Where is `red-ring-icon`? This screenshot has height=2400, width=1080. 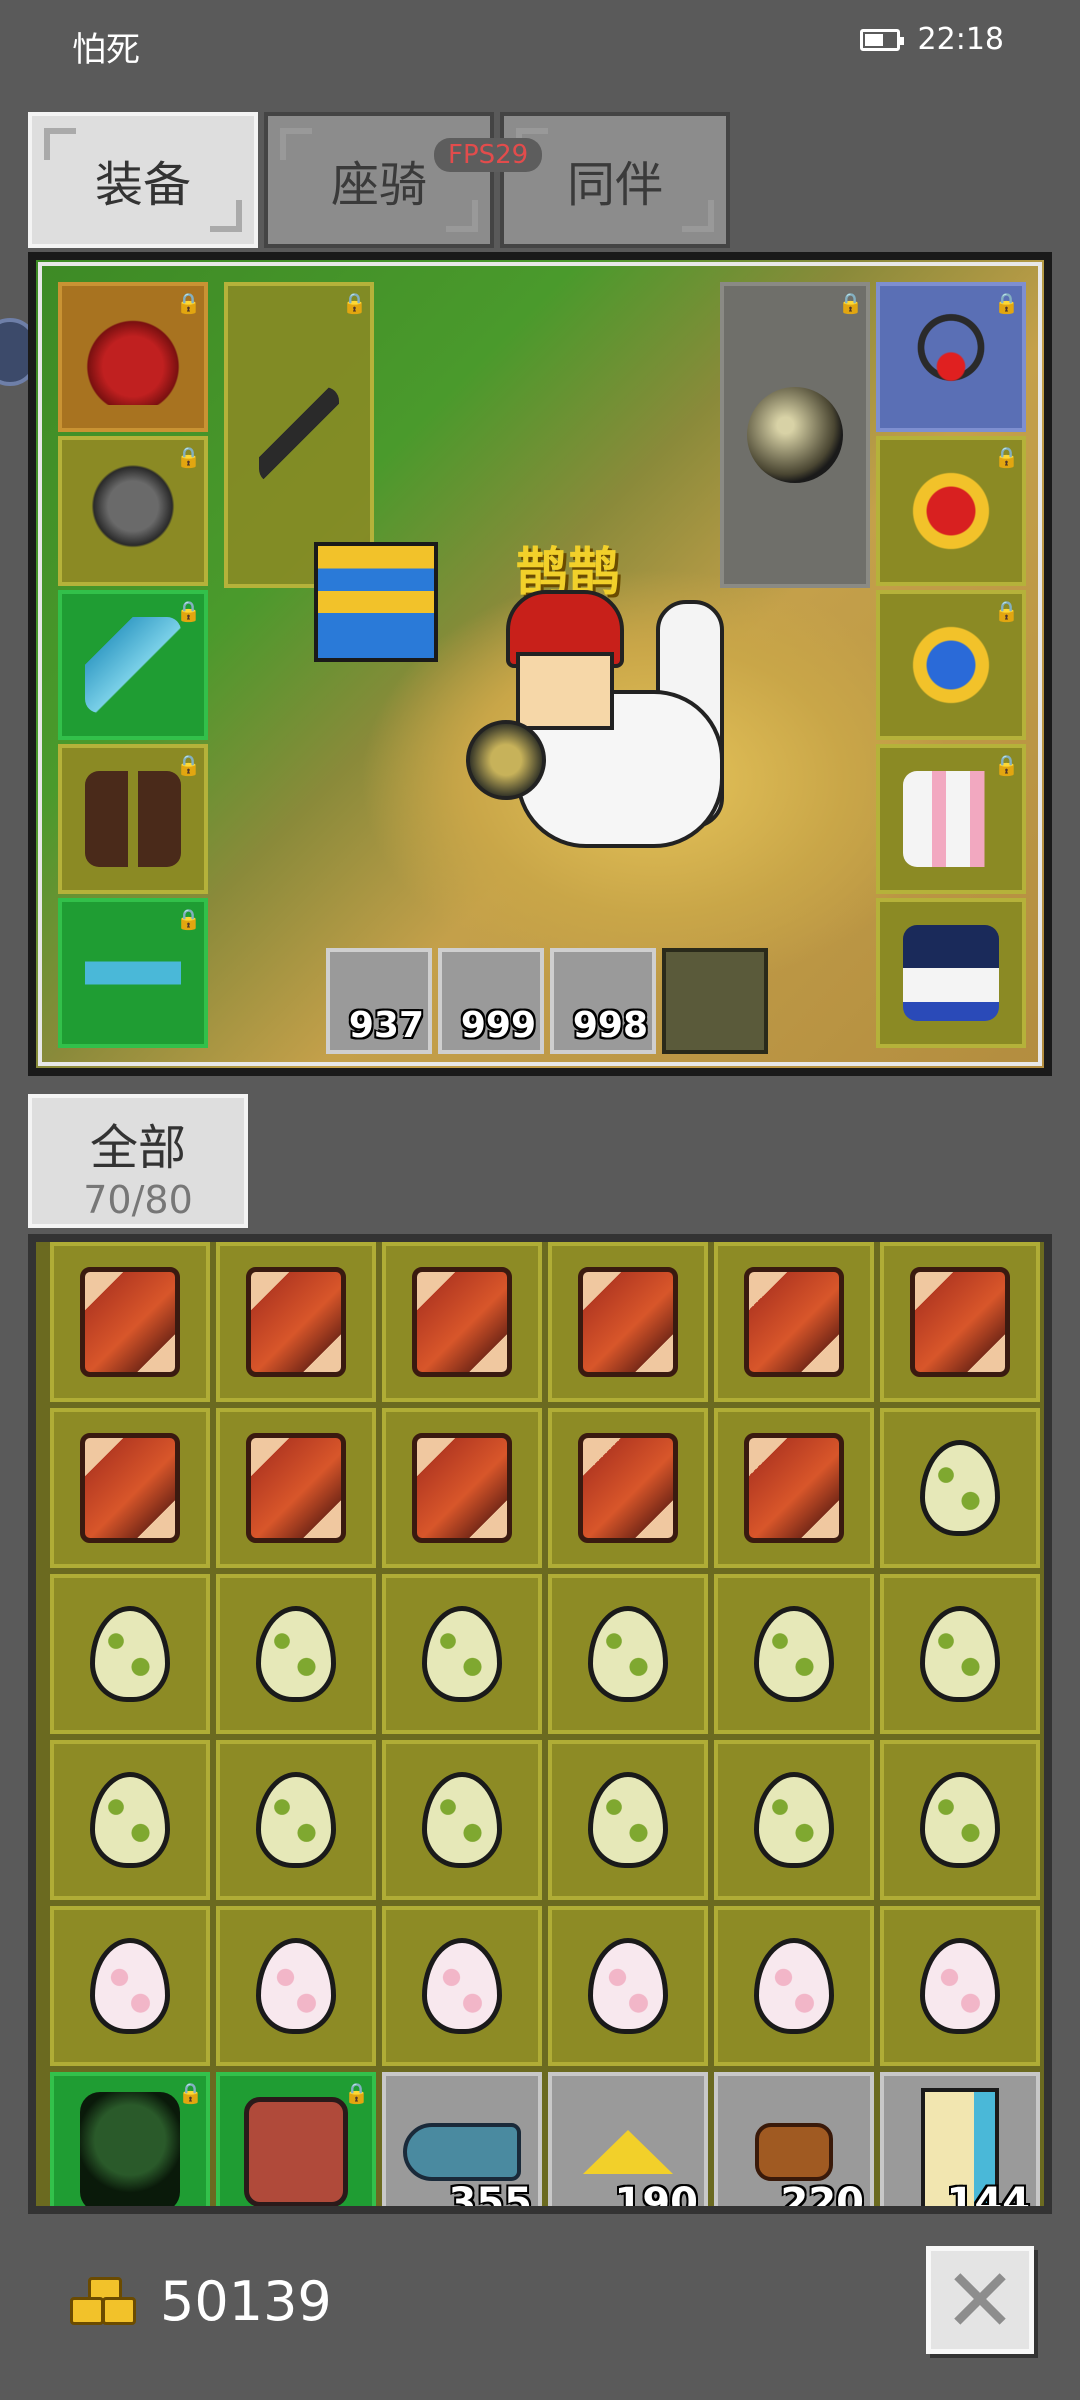
red-ring-icon is located at coordinates (951, 511).